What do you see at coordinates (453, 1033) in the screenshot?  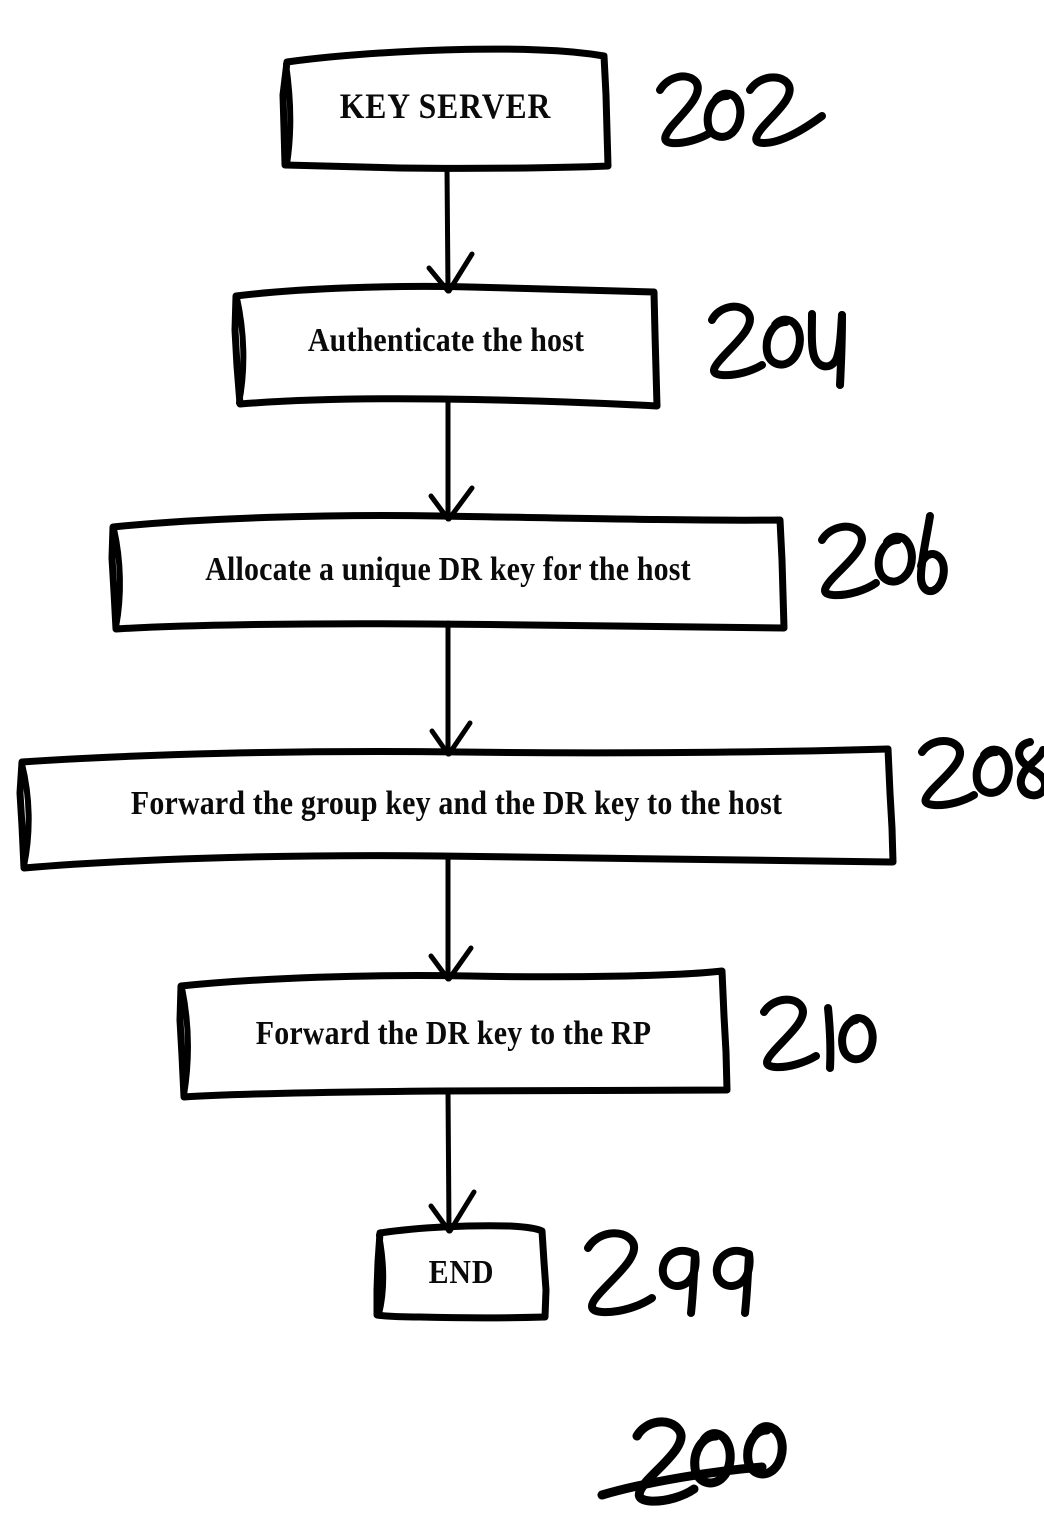 I see `node-label-210: Forward the DR key to the RP` at bounding box center [453, 1033].